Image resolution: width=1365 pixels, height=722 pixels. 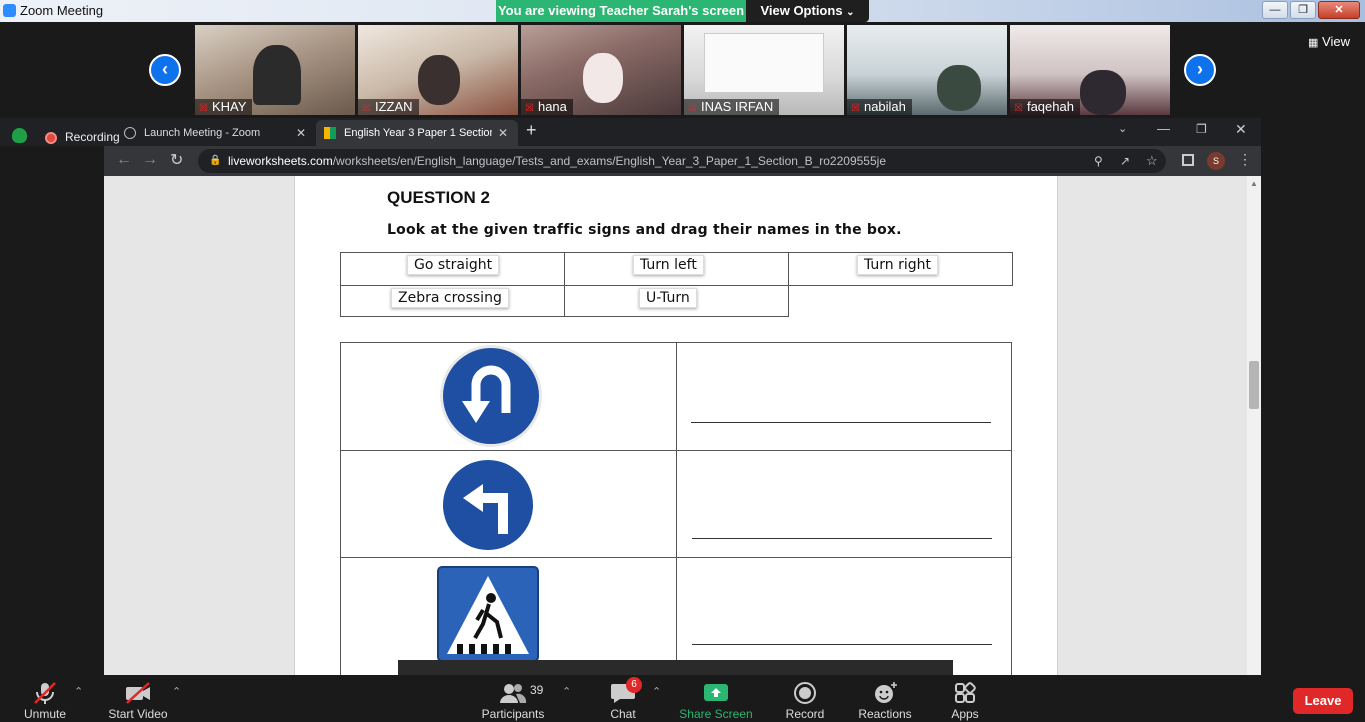 I want to click on sidebar-icon, so click(x=1188, y=160).